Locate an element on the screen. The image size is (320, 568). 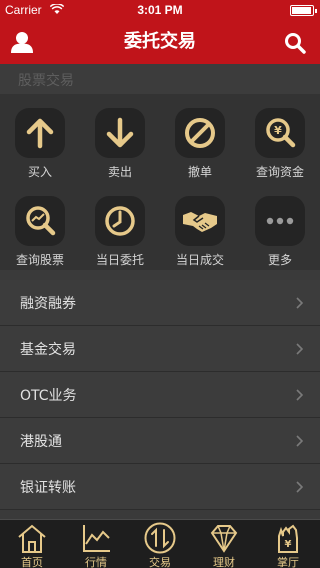
list-item-fund-trading: 基金交易 is located at coordinates (160, 349).